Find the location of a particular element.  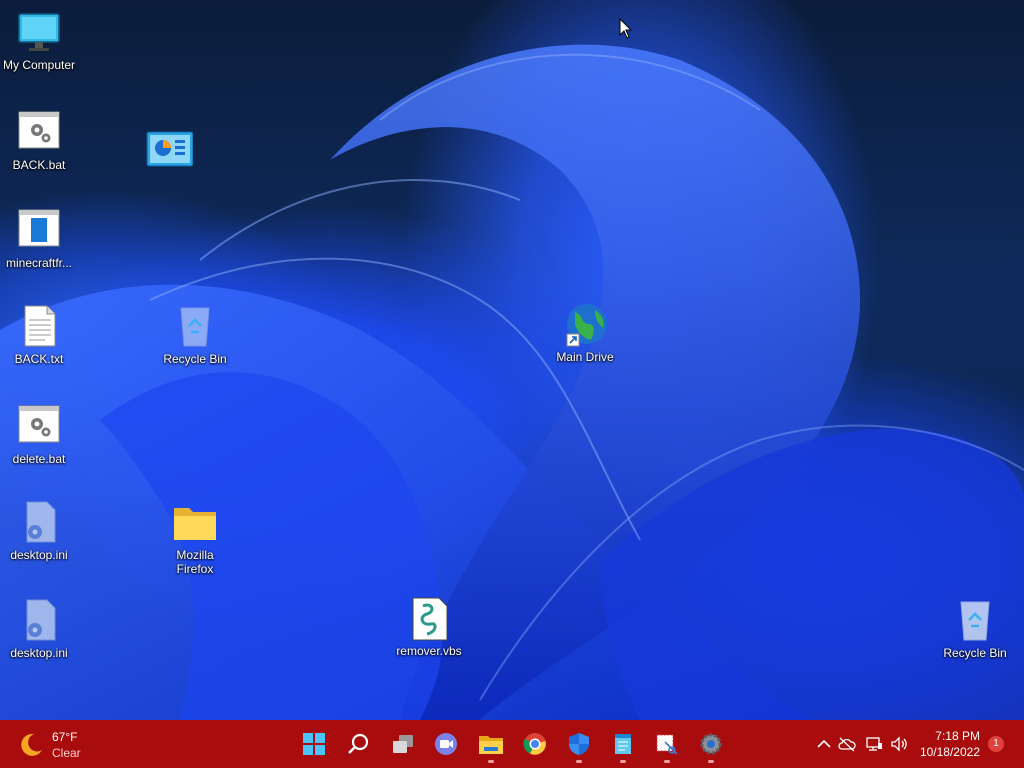

desktop-icon-label: delete.bat is located at coordinates (39, 459).